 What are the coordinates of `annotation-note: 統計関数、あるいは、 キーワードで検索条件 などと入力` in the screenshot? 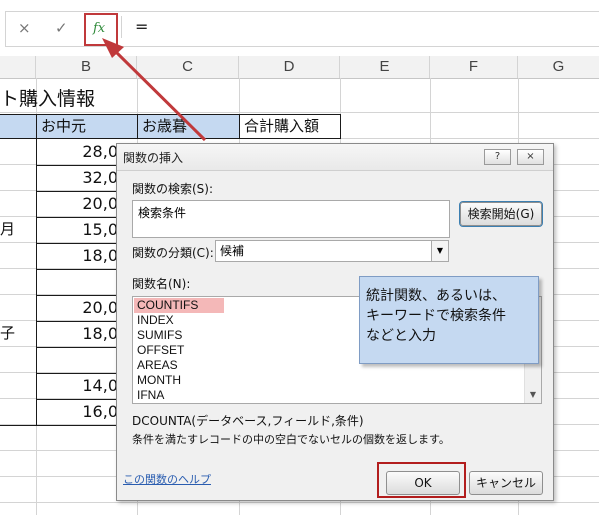 It's located at (449, 320).